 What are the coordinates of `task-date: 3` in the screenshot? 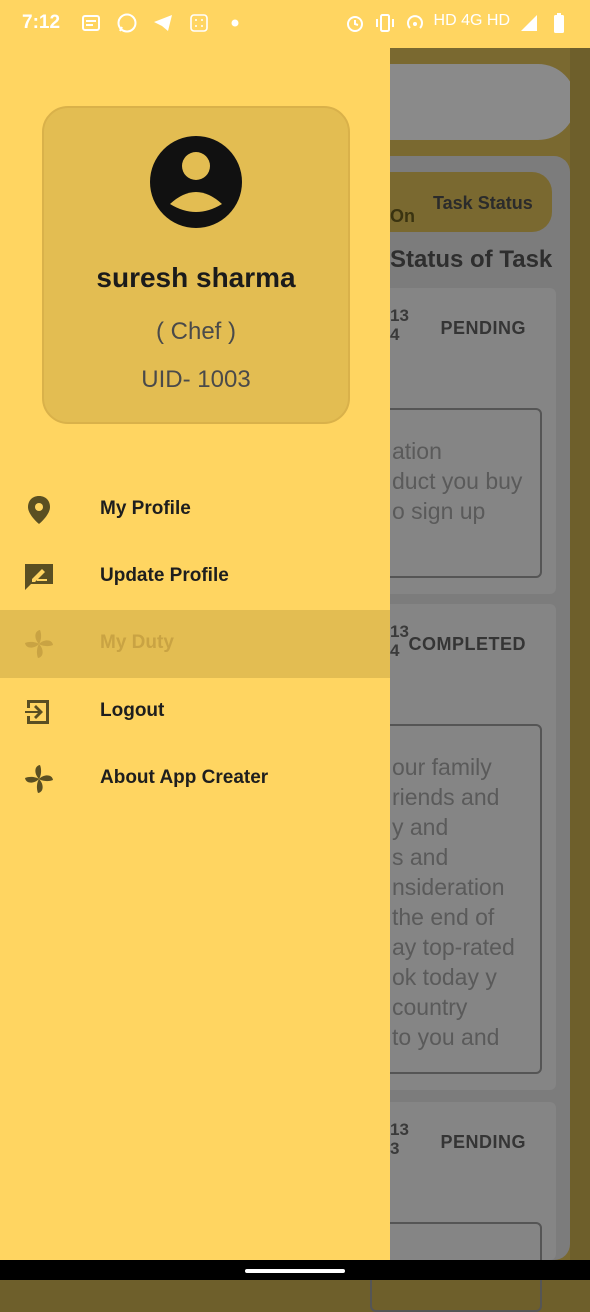 It's located at (395, 1148).